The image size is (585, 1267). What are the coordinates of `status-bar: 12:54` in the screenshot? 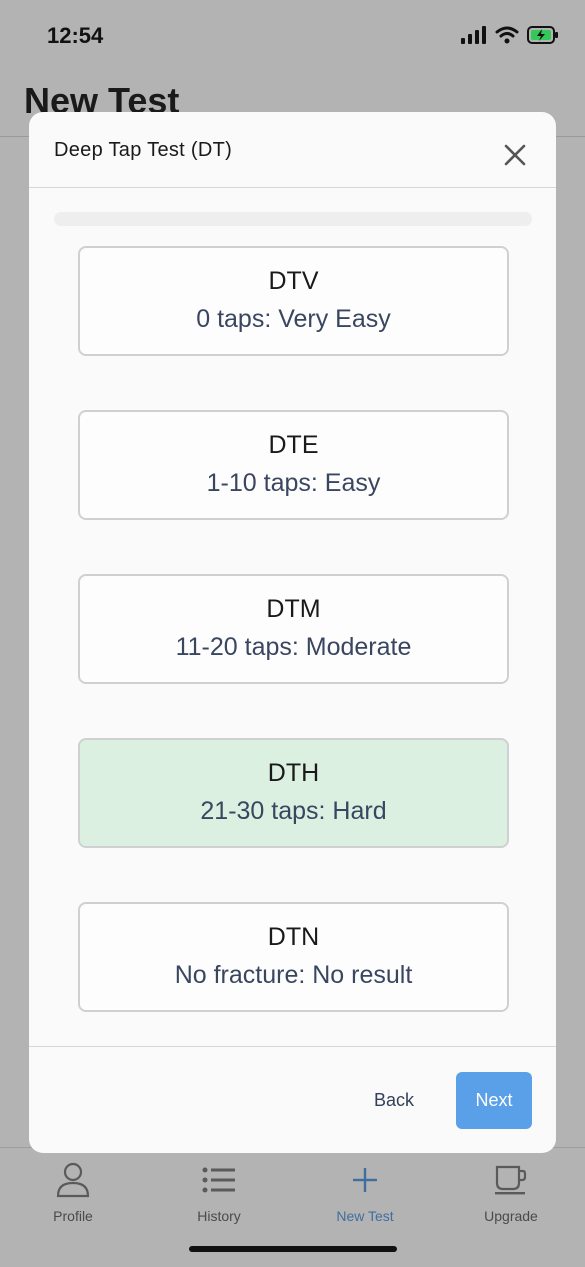 It's located at (292, 37).